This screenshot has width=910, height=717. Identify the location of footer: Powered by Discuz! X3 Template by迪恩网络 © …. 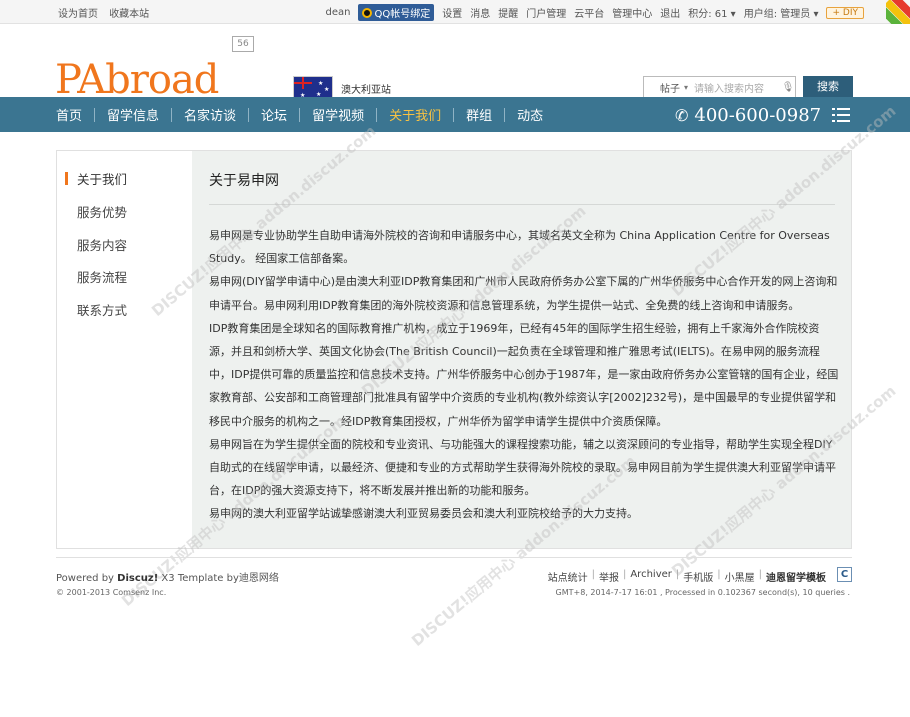
(454, 579).